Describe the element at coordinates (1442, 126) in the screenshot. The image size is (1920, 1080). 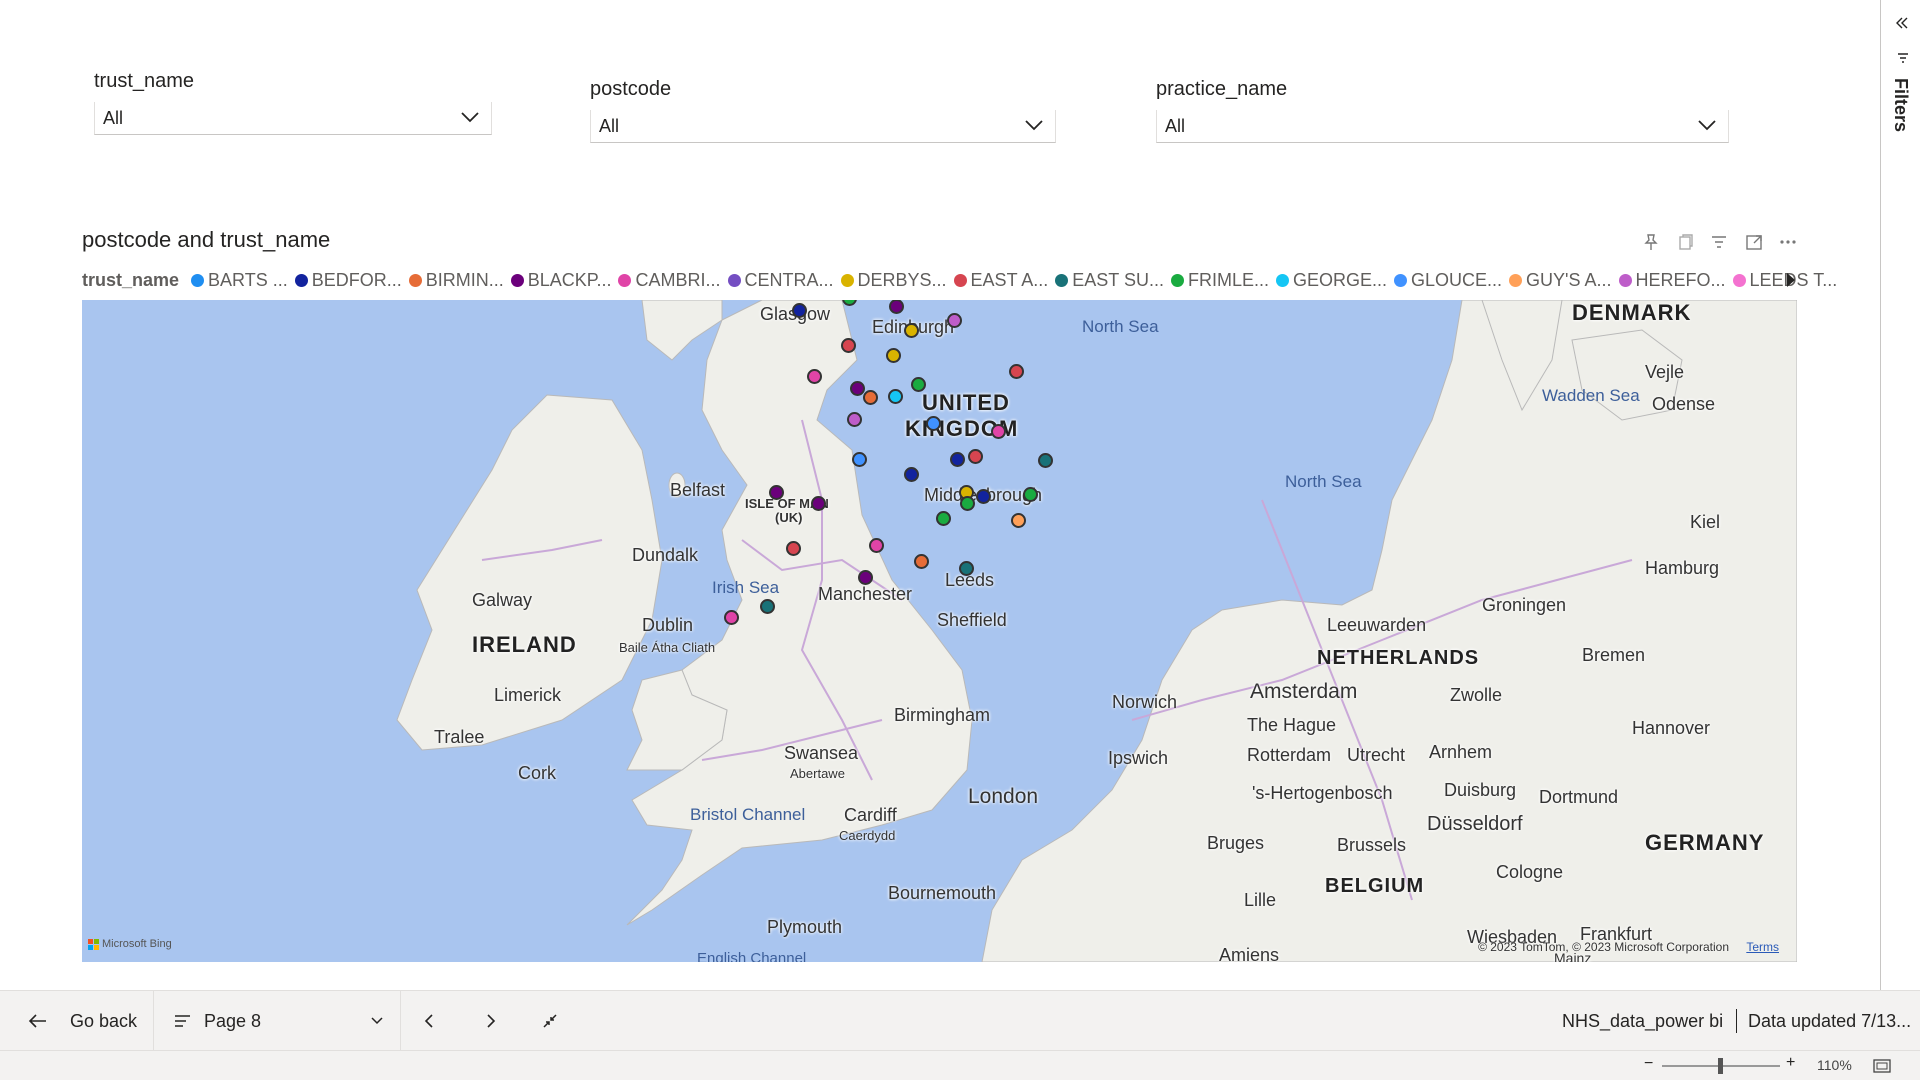
I see `practice-name-dropdown: All` at that location.